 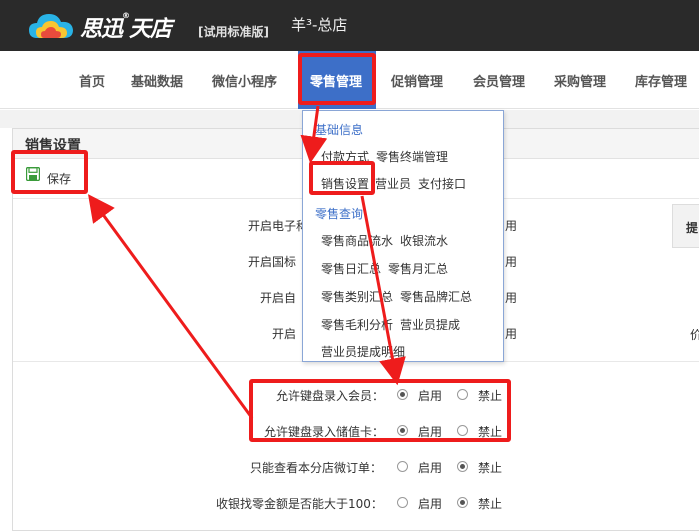 What do you see at coordinates (342, 178) in the screenshot?
I see `annotation-box-sales-settings` at bounding box center [342, 178].